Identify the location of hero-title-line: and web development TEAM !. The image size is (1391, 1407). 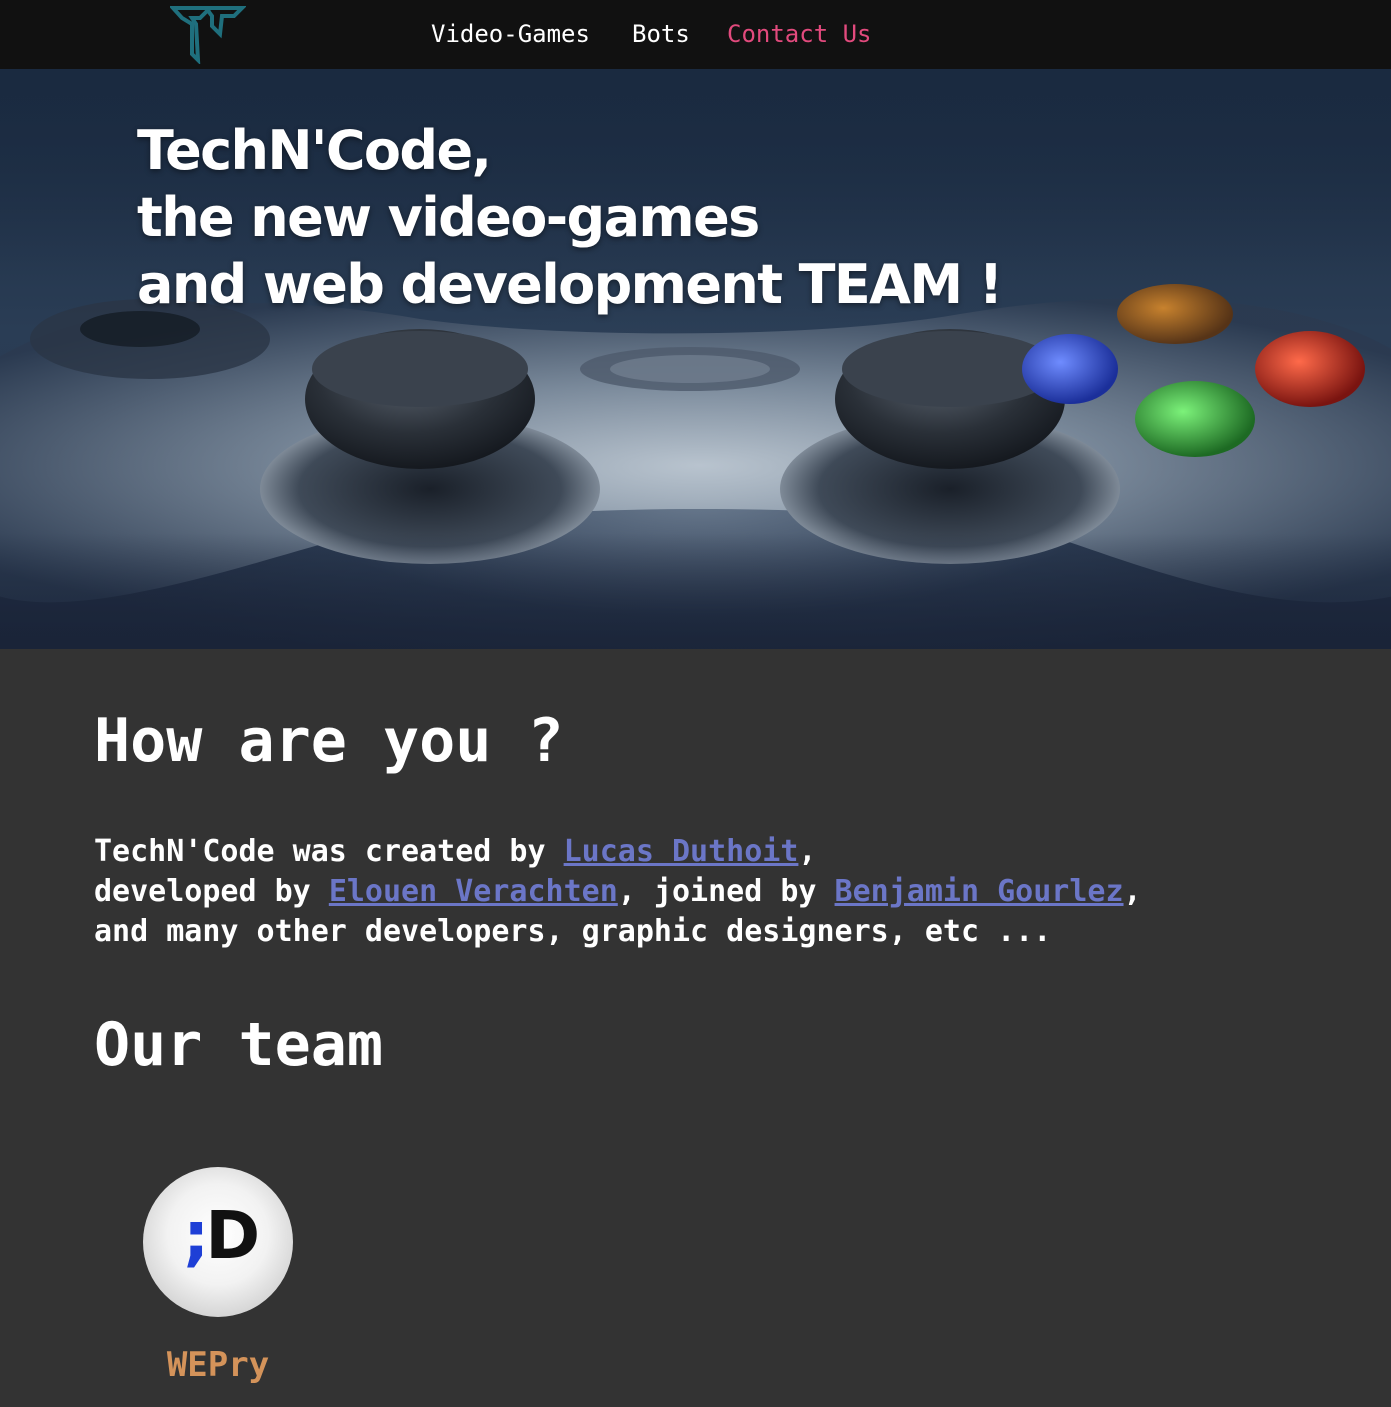
(570, 284).